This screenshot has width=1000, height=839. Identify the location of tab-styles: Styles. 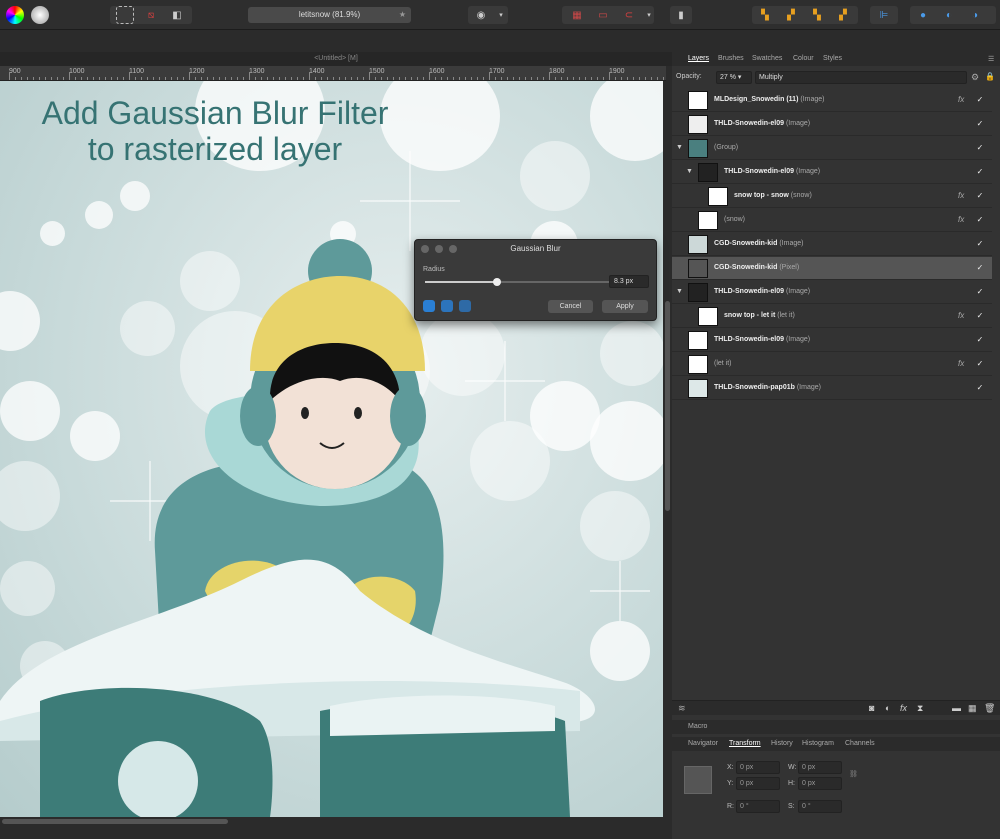
(832, 58).